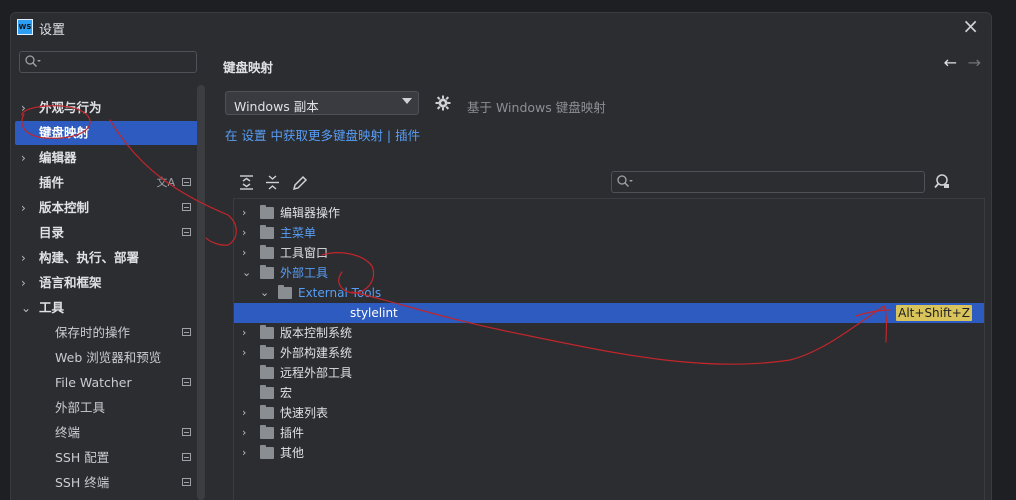  What do you see at coordinates (104, 183) in the screenshot?
I see `sidebar-item: 插件 文A` at bounding box center [104, 183].